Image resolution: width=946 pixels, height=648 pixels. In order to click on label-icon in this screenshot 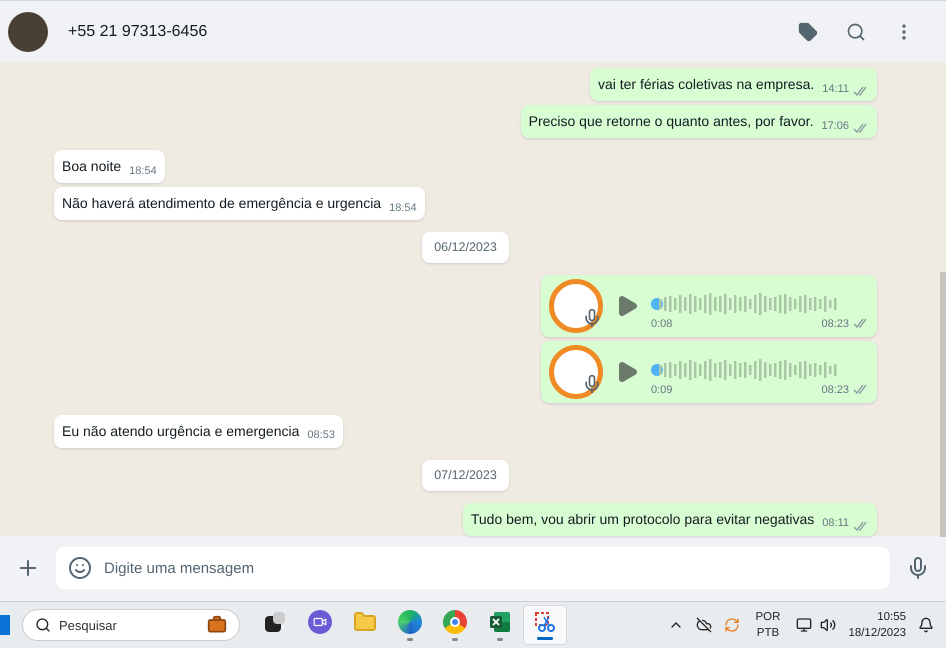, I will do `click(808, 32)`.